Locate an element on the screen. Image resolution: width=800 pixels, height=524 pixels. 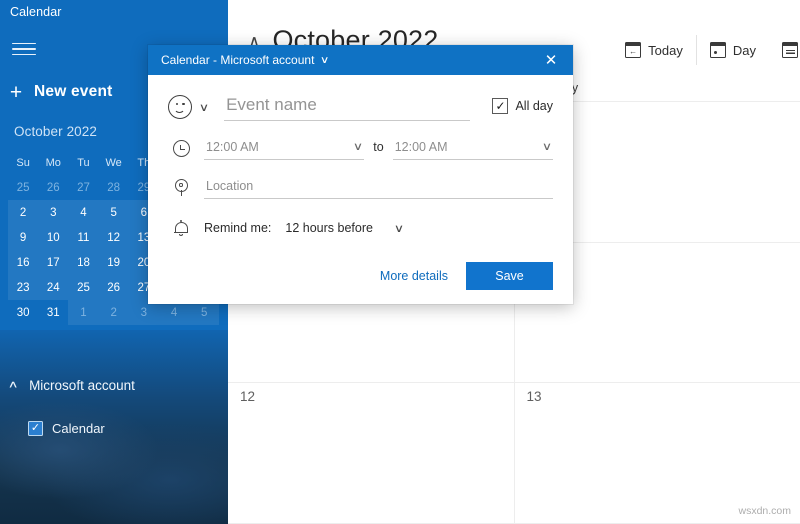
reminder-dropdown: 12 hours before ∨ is located at coordinates (345, 228).